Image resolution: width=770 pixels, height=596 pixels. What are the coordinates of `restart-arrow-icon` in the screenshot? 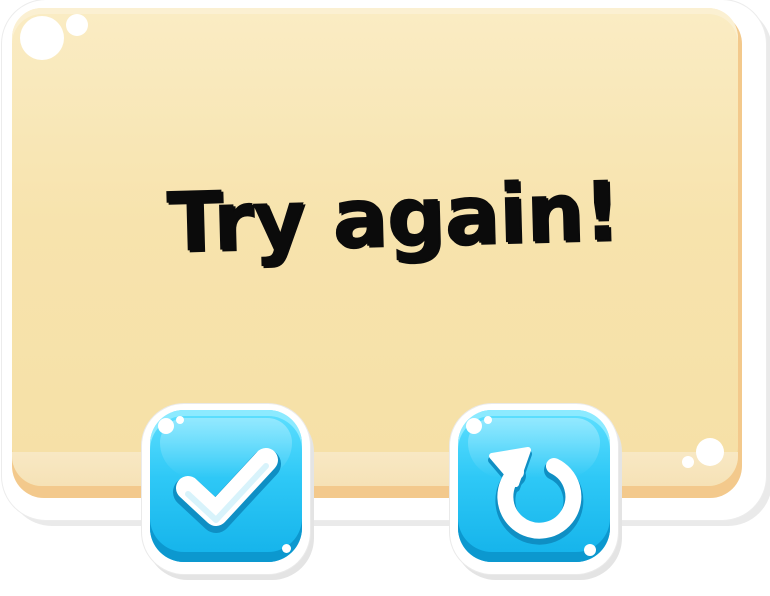 It's located at (536, 496).